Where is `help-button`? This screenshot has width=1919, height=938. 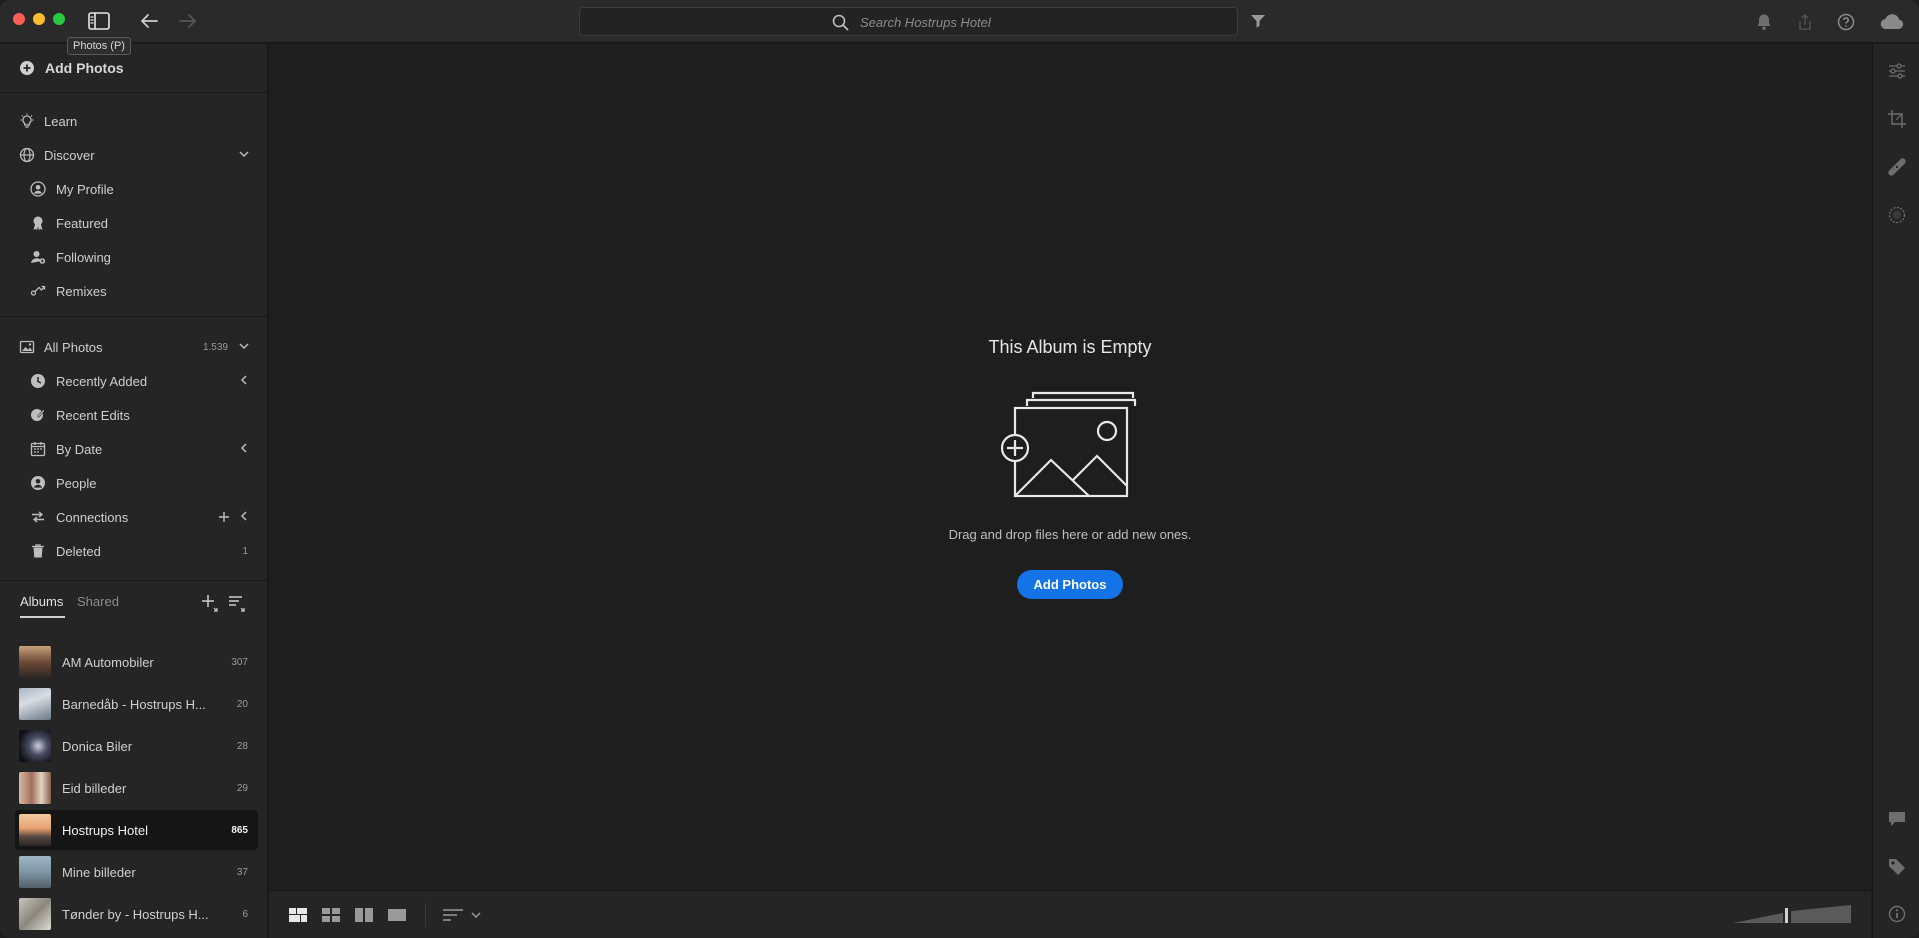 help-button is located at coordinates (1846, 22).